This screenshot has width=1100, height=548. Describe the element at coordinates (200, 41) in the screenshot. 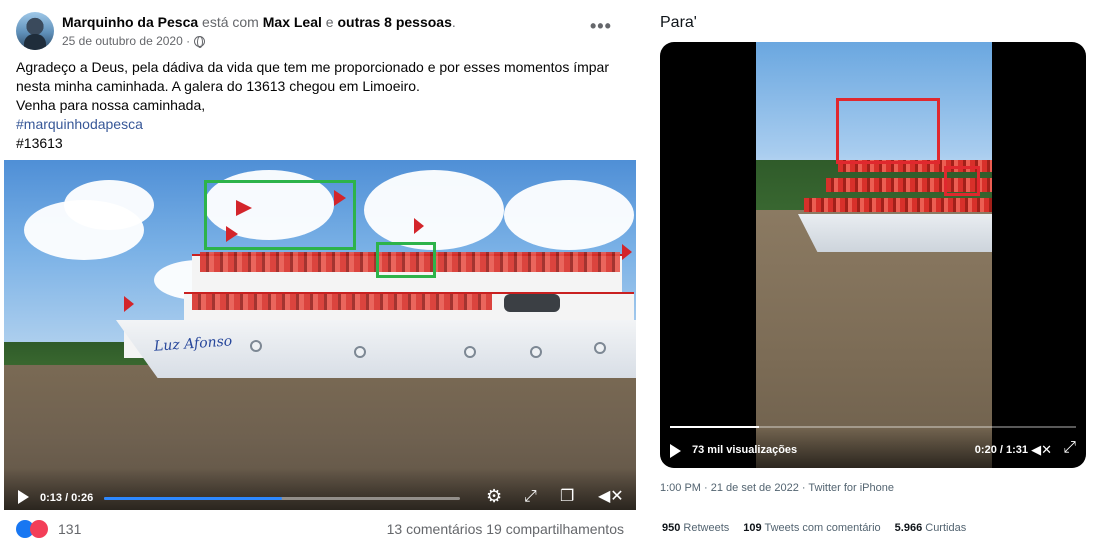

I see `globe-icon` at that location.